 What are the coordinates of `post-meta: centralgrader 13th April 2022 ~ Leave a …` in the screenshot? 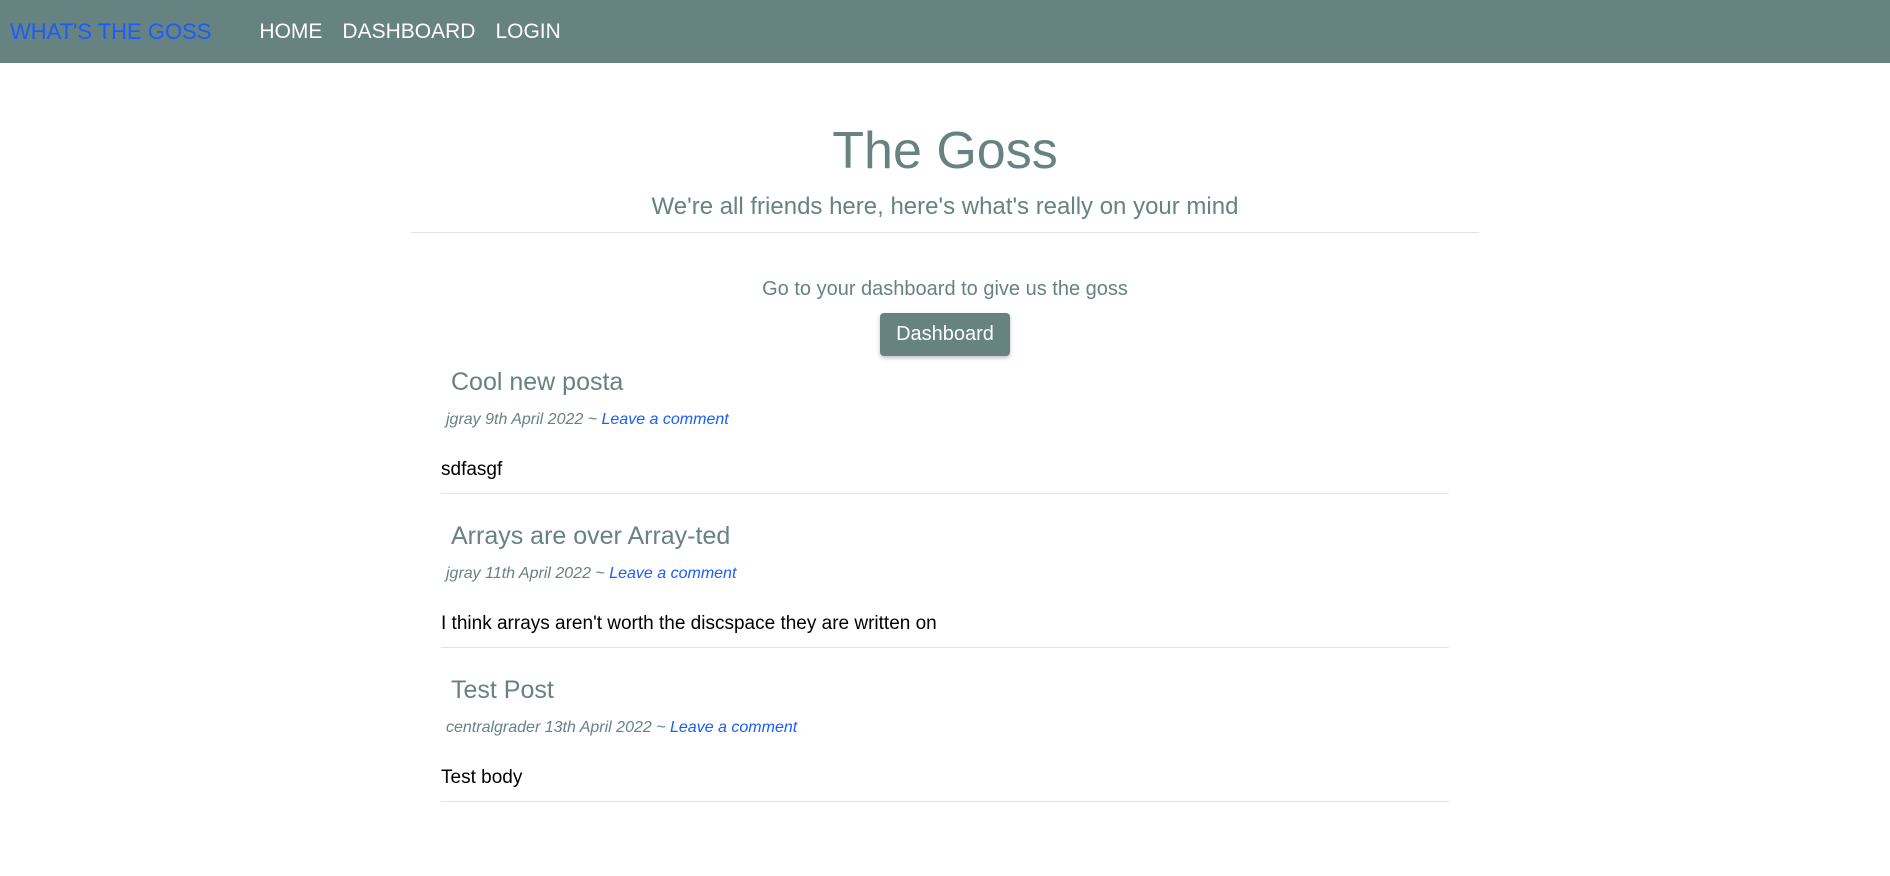 It's located at (947, 728).